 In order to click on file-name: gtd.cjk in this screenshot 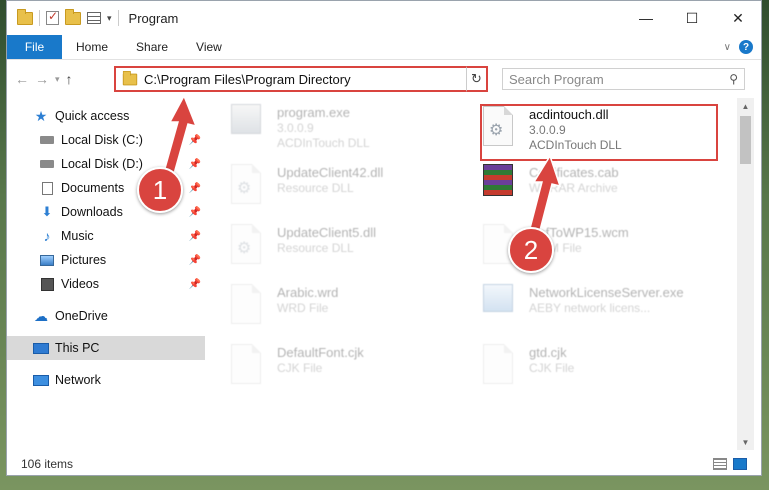, I will do `click(548, 352)`.